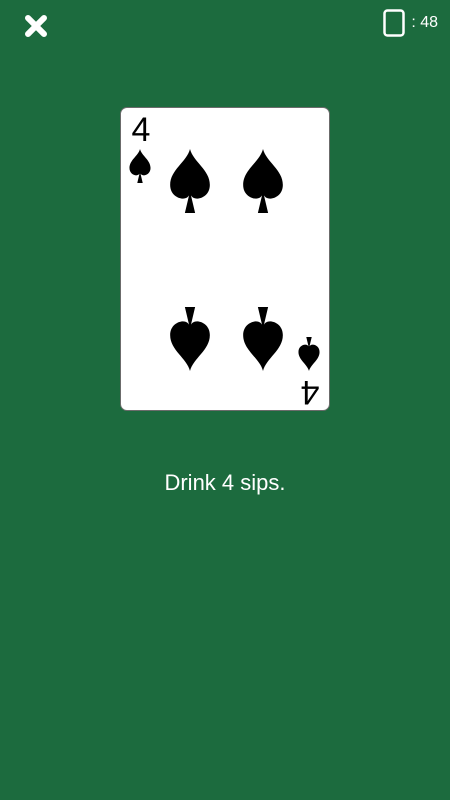  What do you see at coordinates (225, 482) in the screenshot?
I see `drink-instruction: Drink 4 sips.` at bounding box center [225, 482].